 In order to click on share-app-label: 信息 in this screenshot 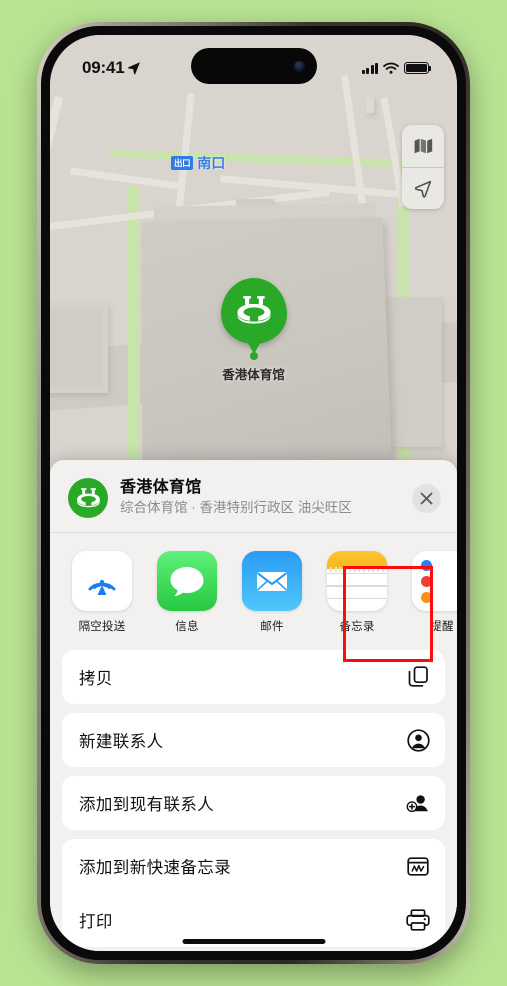, I will do `click(187, 627)`.